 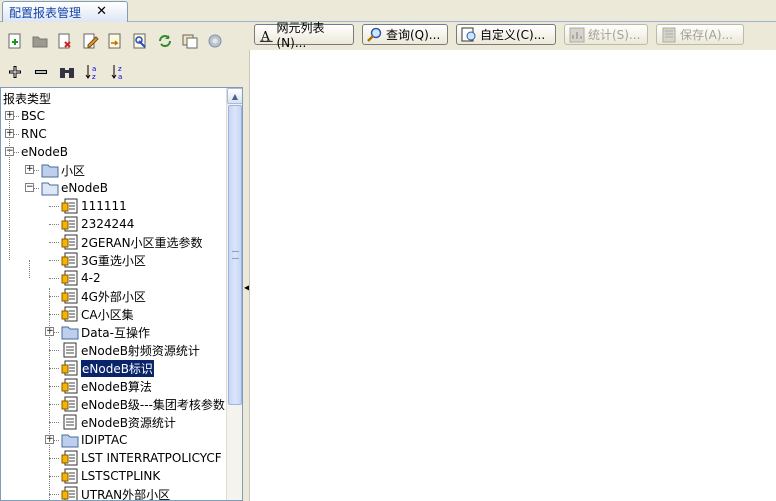 What do you see at coordinates (117, 368) in the screenshot?
I see `tree-item-label: eNodeB标识` at bounding box center [117, 368].